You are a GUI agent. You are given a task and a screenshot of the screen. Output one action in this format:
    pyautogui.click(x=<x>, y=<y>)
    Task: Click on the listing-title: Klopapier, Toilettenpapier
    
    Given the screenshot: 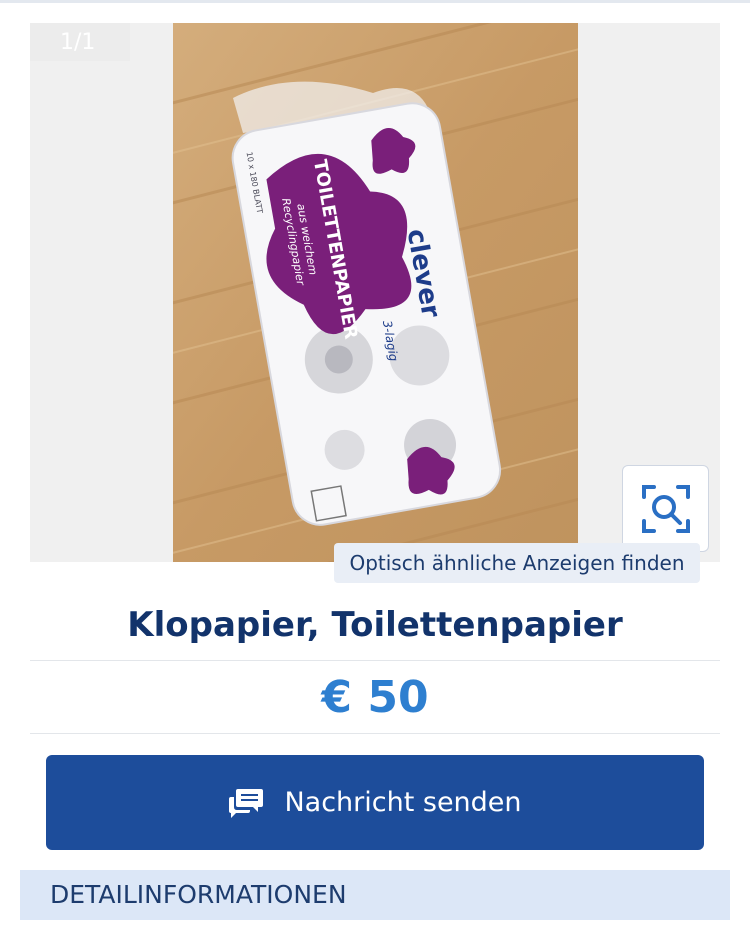 What is the action you would take?
    pyautogui.click(x=375, y=625)
    